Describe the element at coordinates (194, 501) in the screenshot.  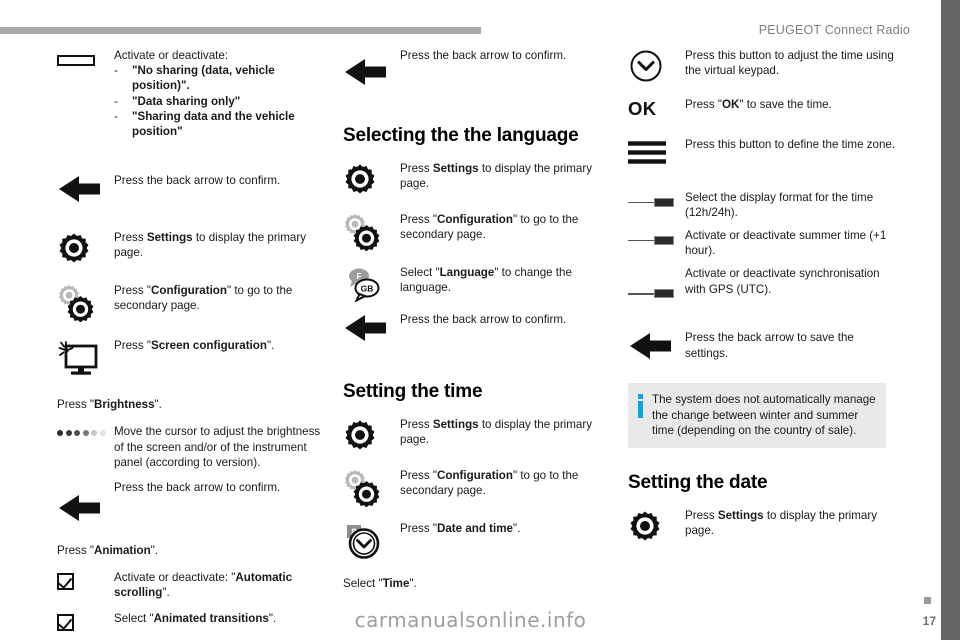
I see `back-arrow-confirm-row-2: Press the back arrow to confirm.` at that location.